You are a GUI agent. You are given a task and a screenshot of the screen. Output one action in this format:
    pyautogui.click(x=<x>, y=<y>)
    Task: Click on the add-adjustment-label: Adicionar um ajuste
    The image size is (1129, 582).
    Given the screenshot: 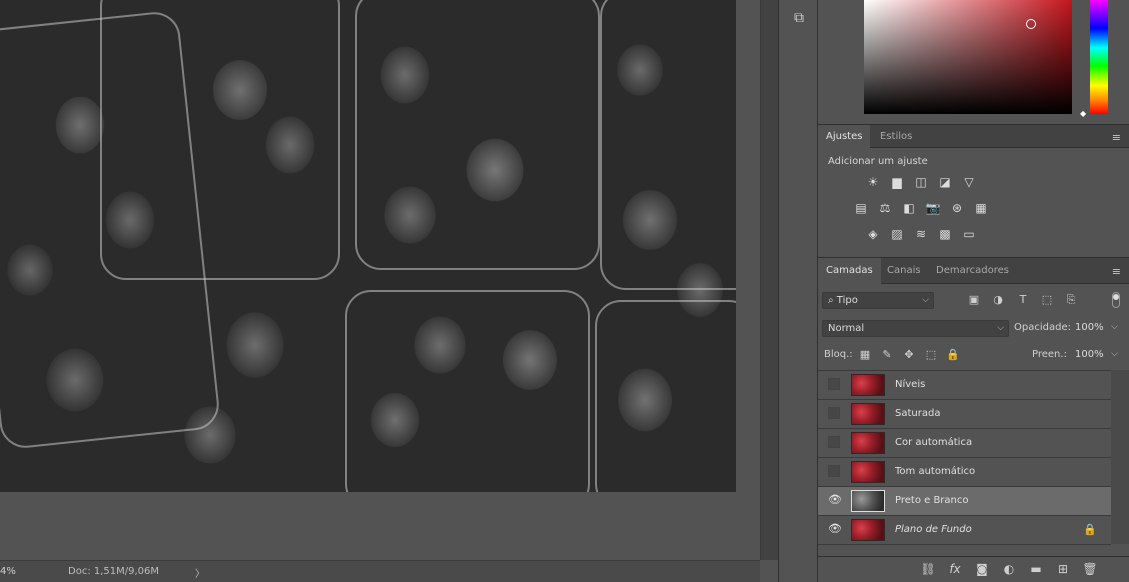 What is the action you would take?
    pyautogui.click(x=878, y=161)
    